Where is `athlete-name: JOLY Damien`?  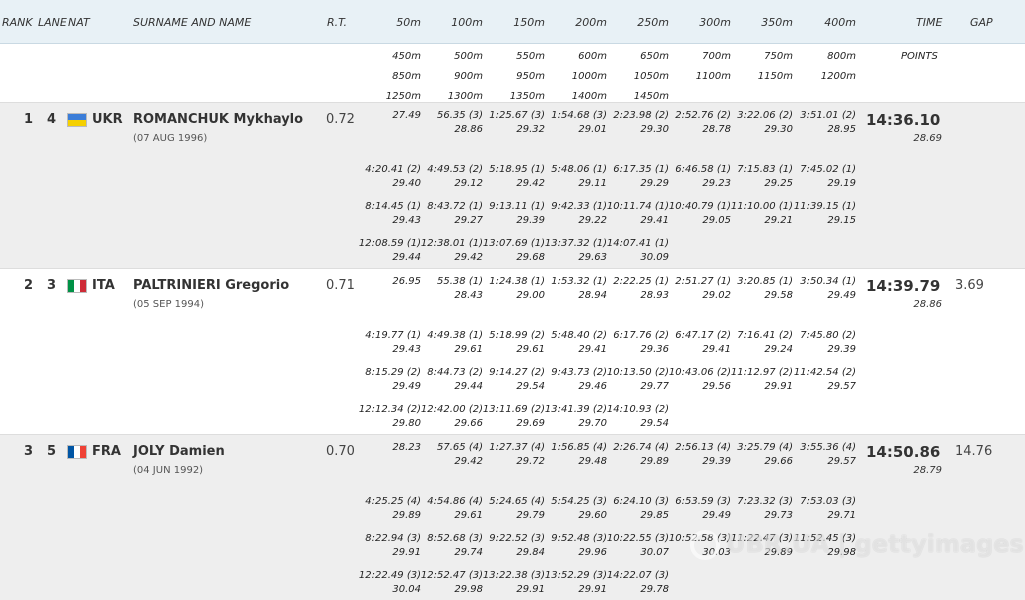 athlete-name: JOLY Damien is located at coordinates (179, 451).